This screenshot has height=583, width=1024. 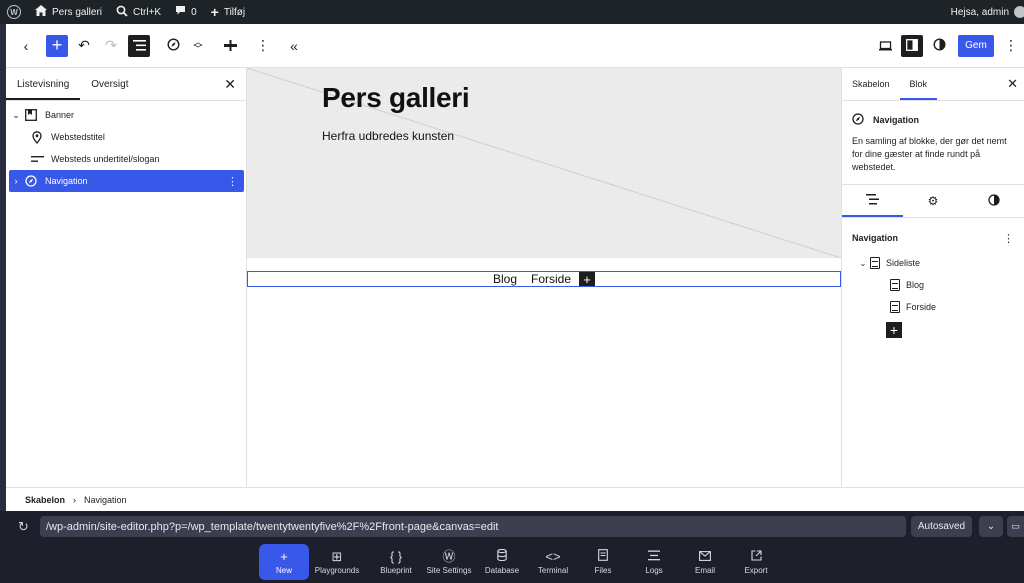 I want to click on nav-item-label: Blog, so click(x=915, y=285).